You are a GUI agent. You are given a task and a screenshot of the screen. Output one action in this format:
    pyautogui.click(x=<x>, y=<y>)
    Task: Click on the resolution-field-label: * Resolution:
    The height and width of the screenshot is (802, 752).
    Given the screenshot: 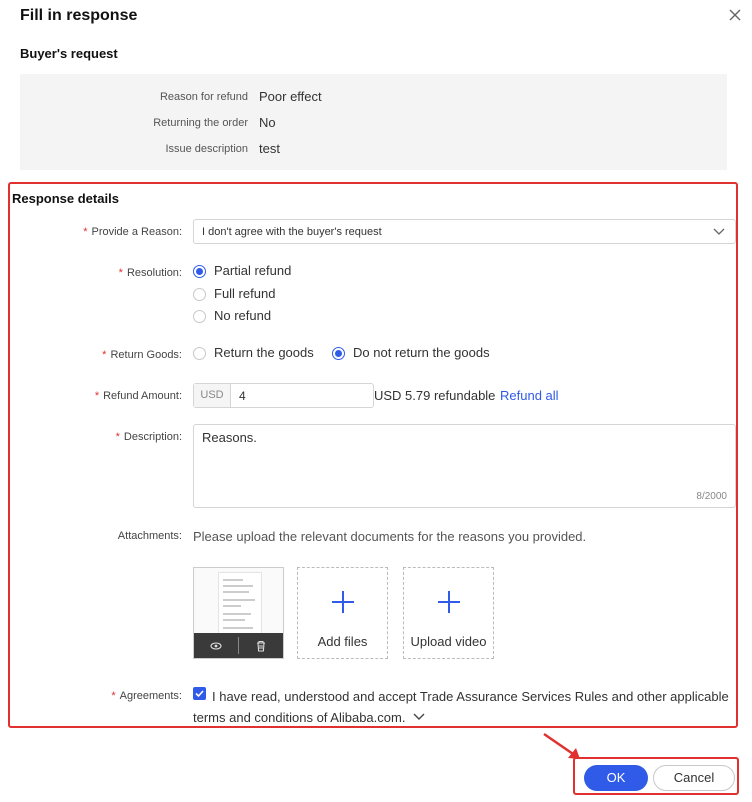 What is the action you would take?
    pyautogui.click(x=150, y=273)
    